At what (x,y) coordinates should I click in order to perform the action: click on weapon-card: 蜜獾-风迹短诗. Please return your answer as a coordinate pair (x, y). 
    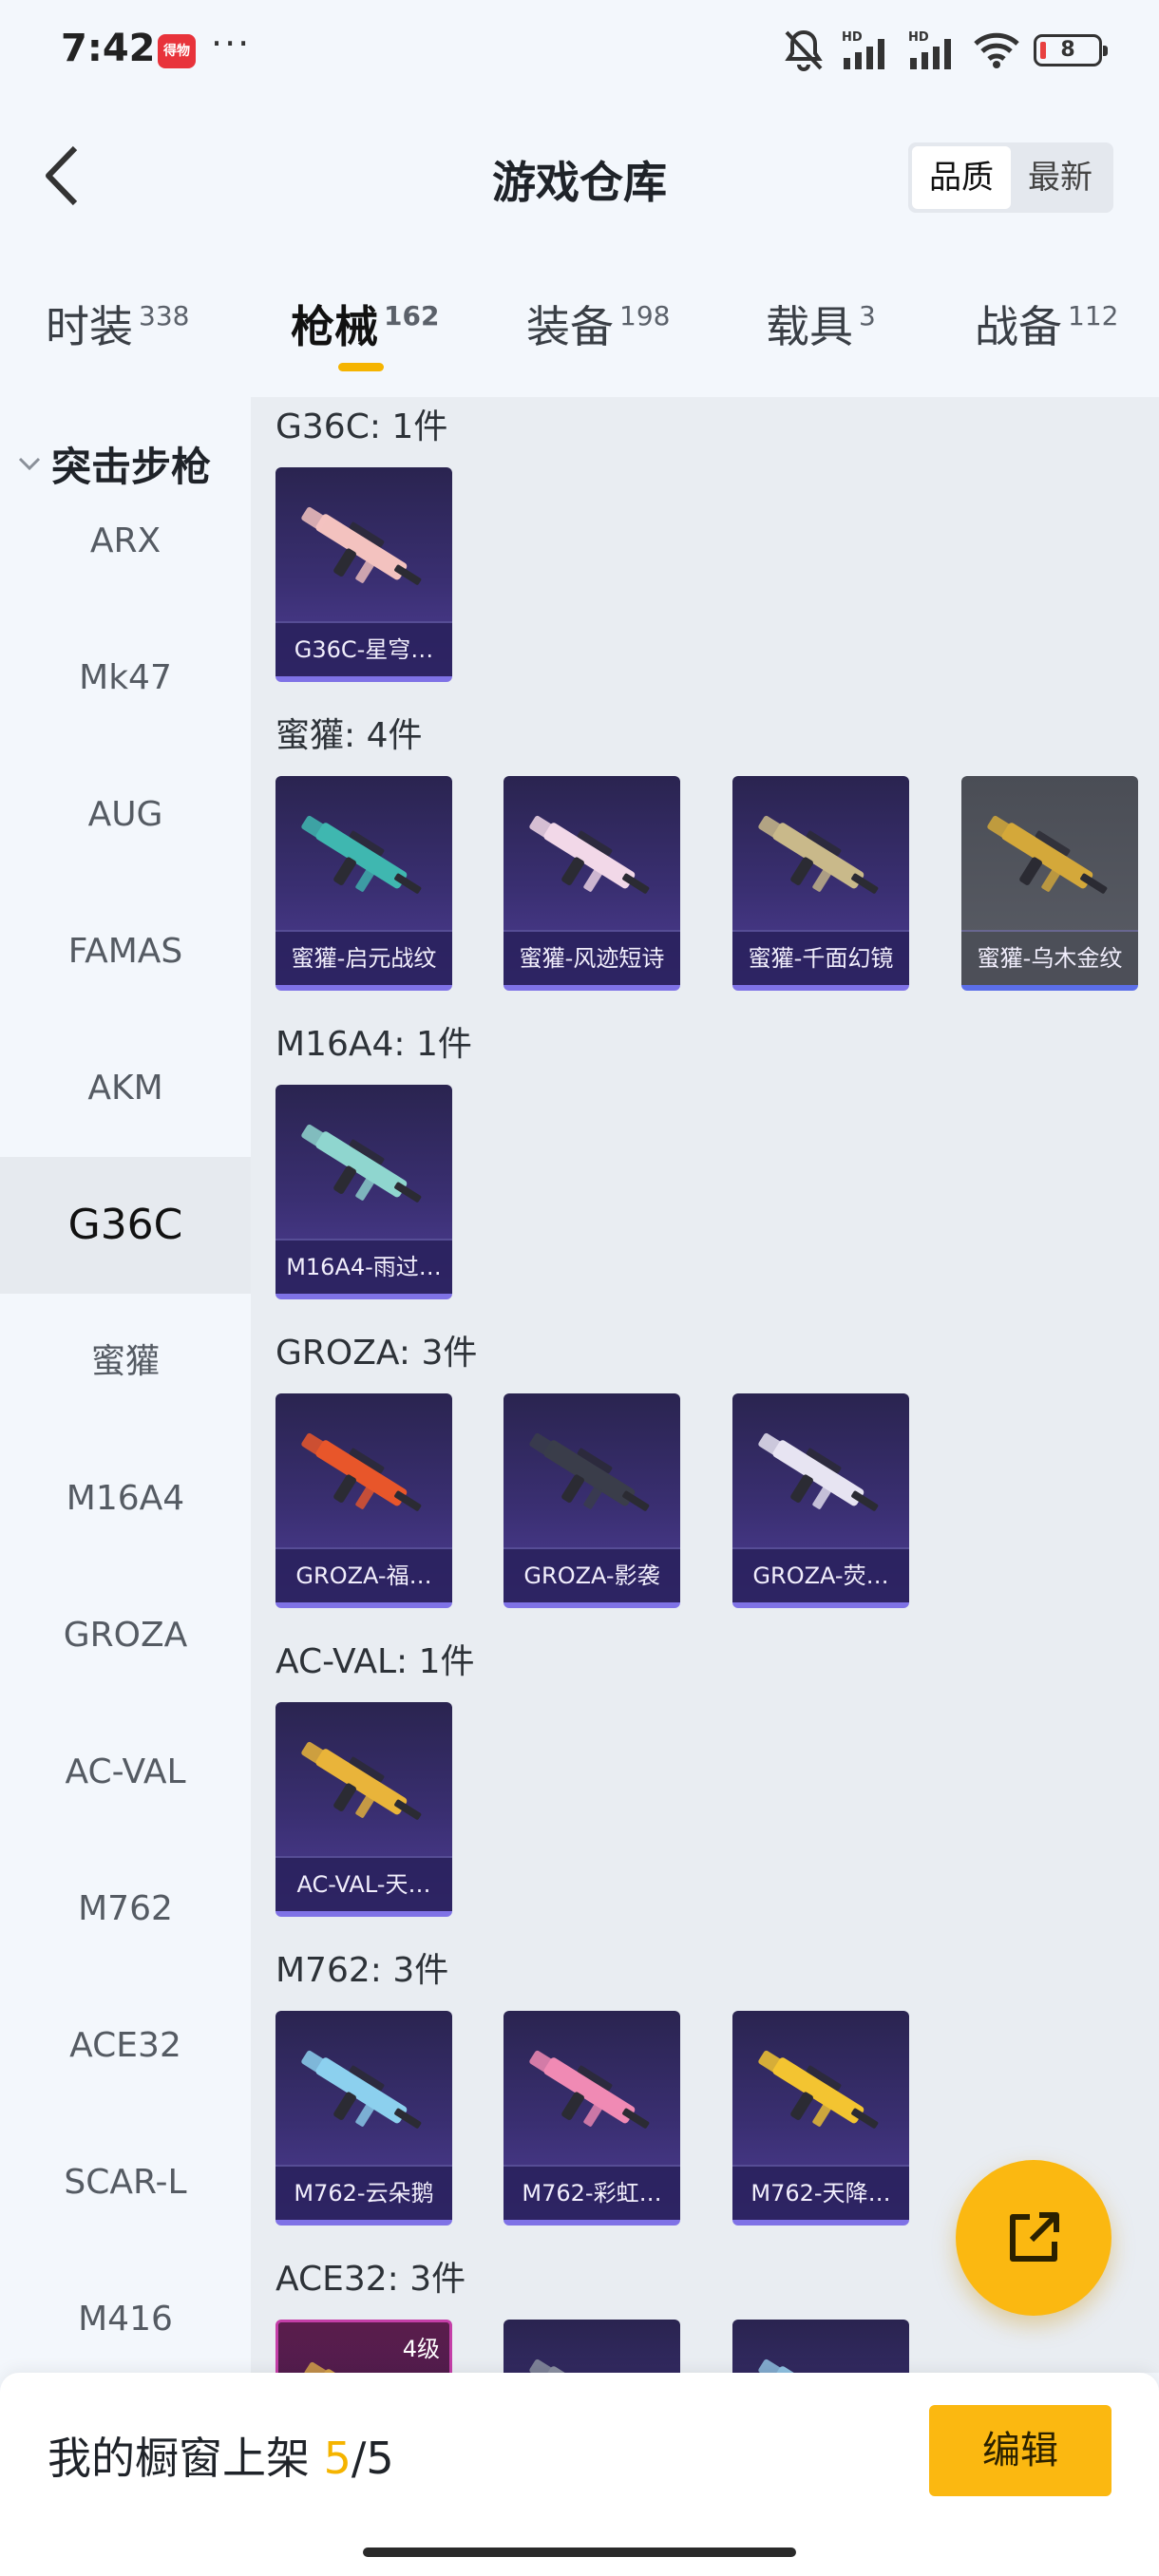
    Looking at the image, I should click on (592, 883).